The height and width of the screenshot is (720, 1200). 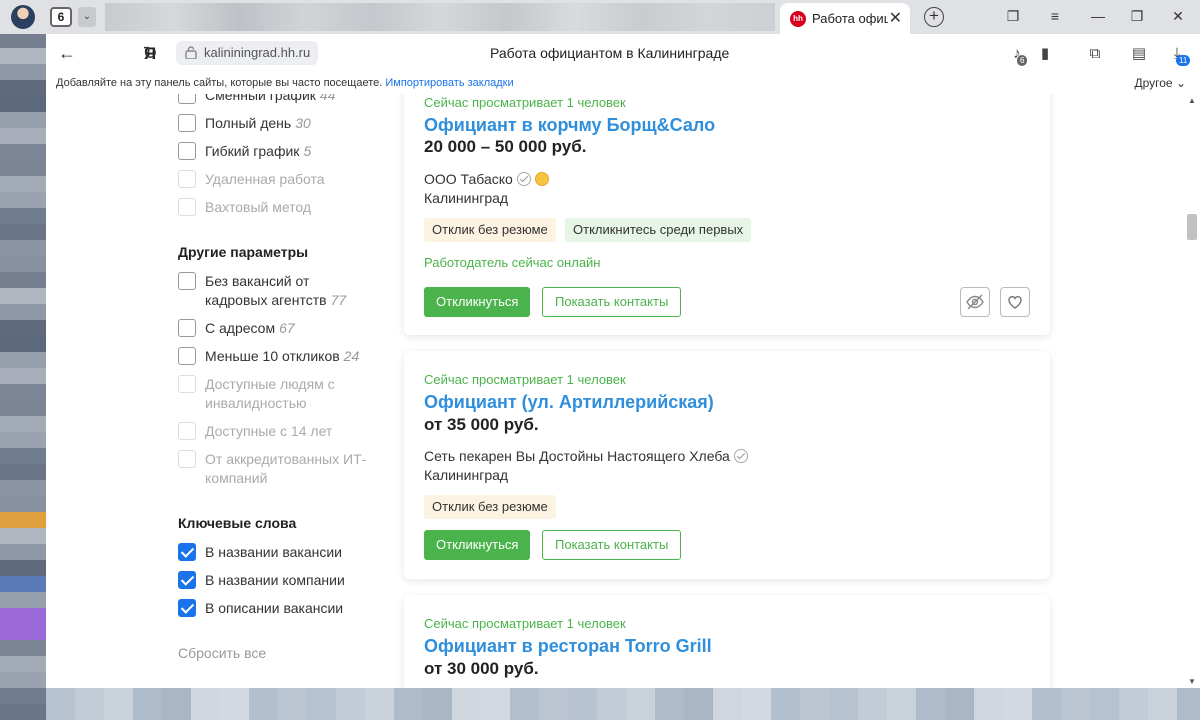 I want to click on downloads-icon: ⤓ 11, so click(x=1178, y=54).